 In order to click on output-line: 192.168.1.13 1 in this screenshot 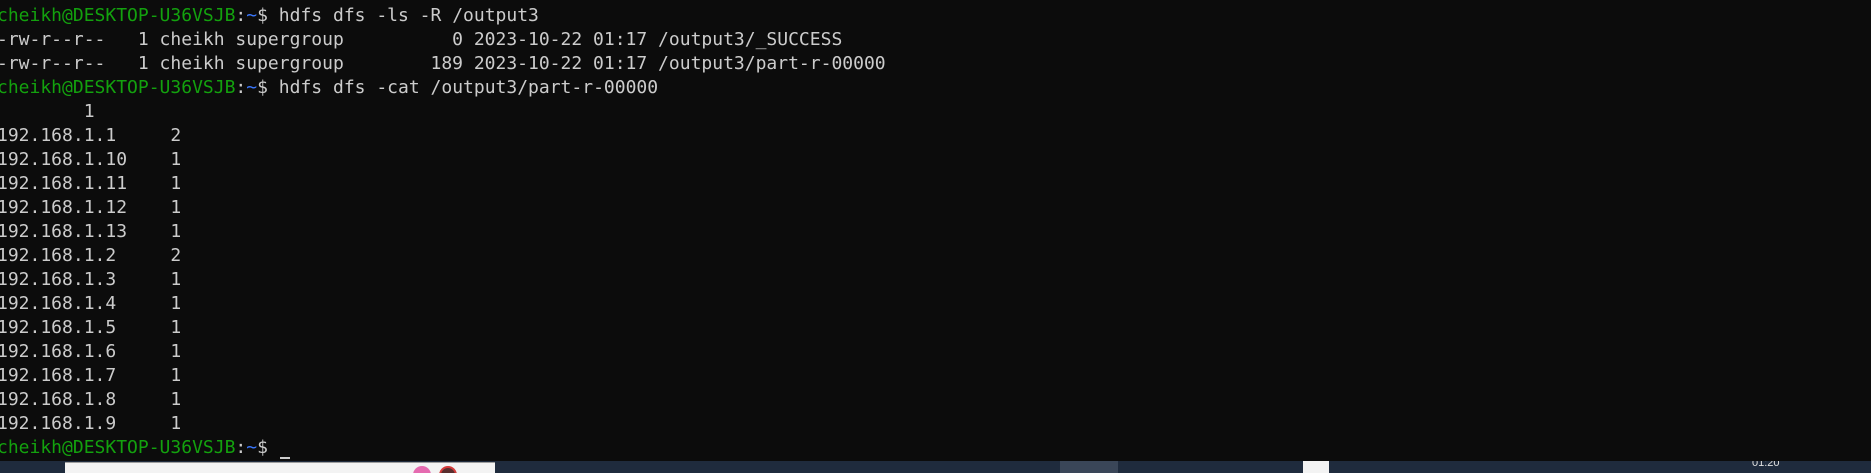, I will do `click(443, 232)`.